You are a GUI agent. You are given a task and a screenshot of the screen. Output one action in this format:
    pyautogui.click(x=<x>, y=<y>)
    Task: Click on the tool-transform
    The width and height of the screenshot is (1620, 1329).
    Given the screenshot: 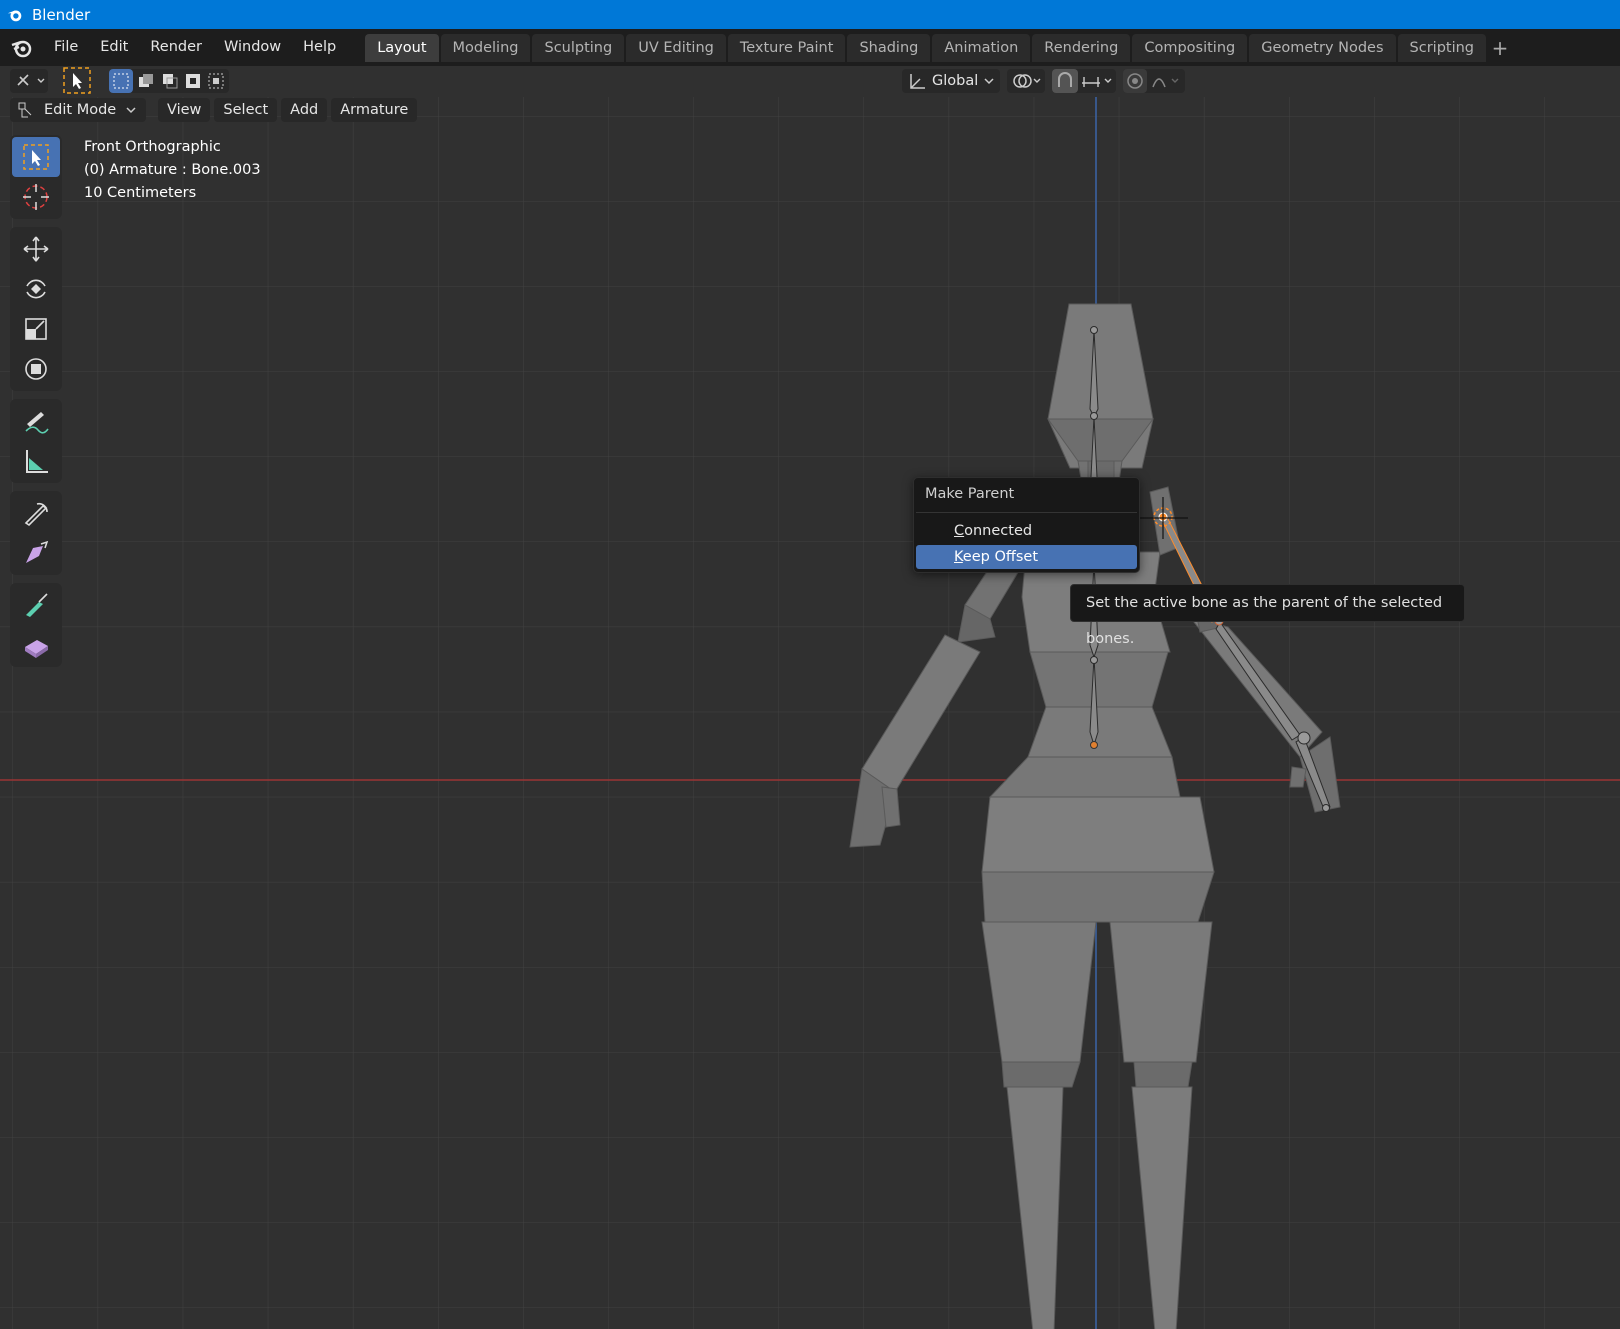 What is the action you would take?
    pyautogui.click(x=36, y=369)
    